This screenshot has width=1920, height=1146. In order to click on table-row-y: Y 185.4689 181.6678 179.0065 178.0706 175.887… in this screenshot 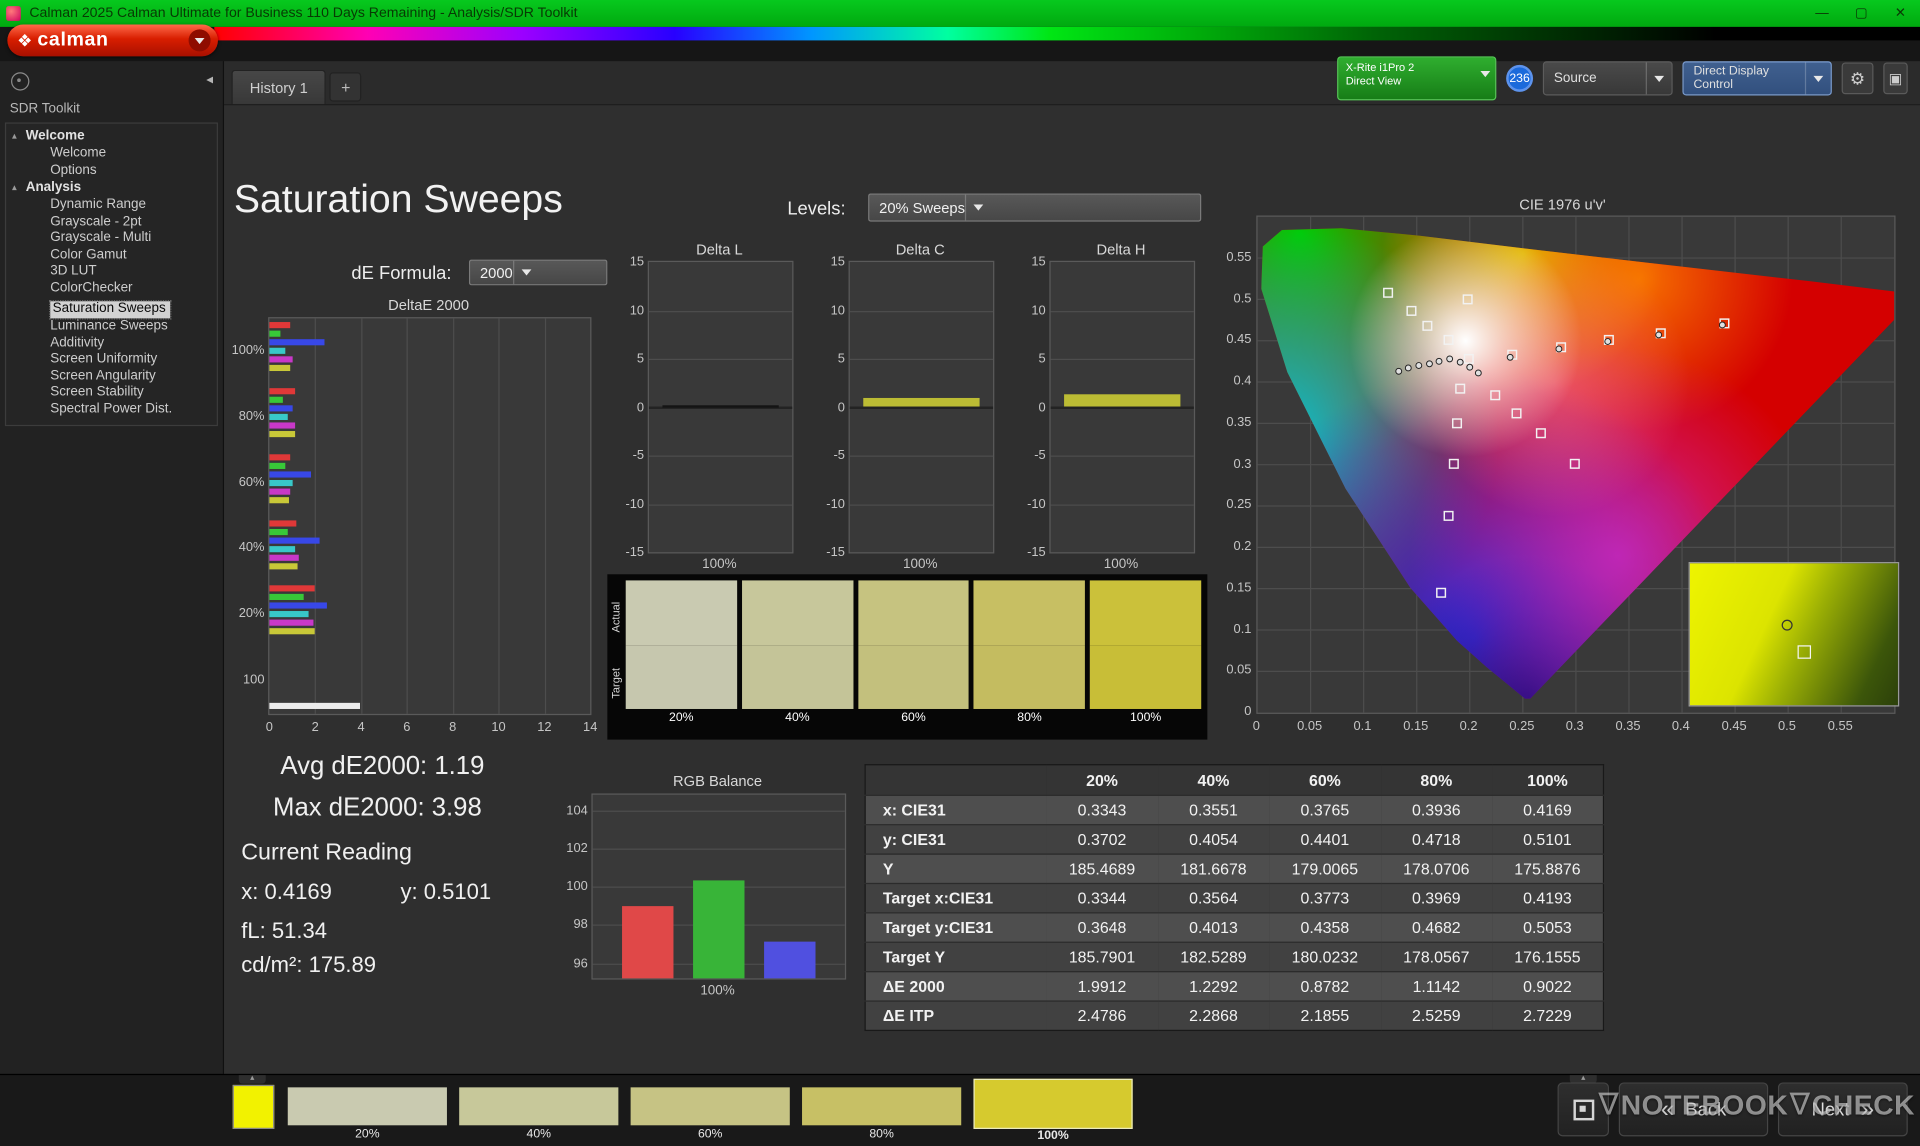, I will do `click(1234, 868)`.